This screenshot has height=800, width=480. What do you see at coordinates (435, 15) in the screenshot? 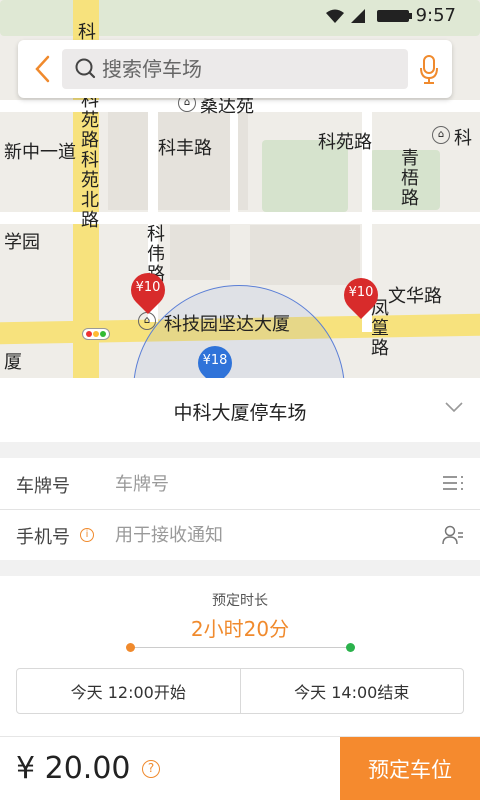
I see `status-time: 9:57` at bounding box center [435, 15].